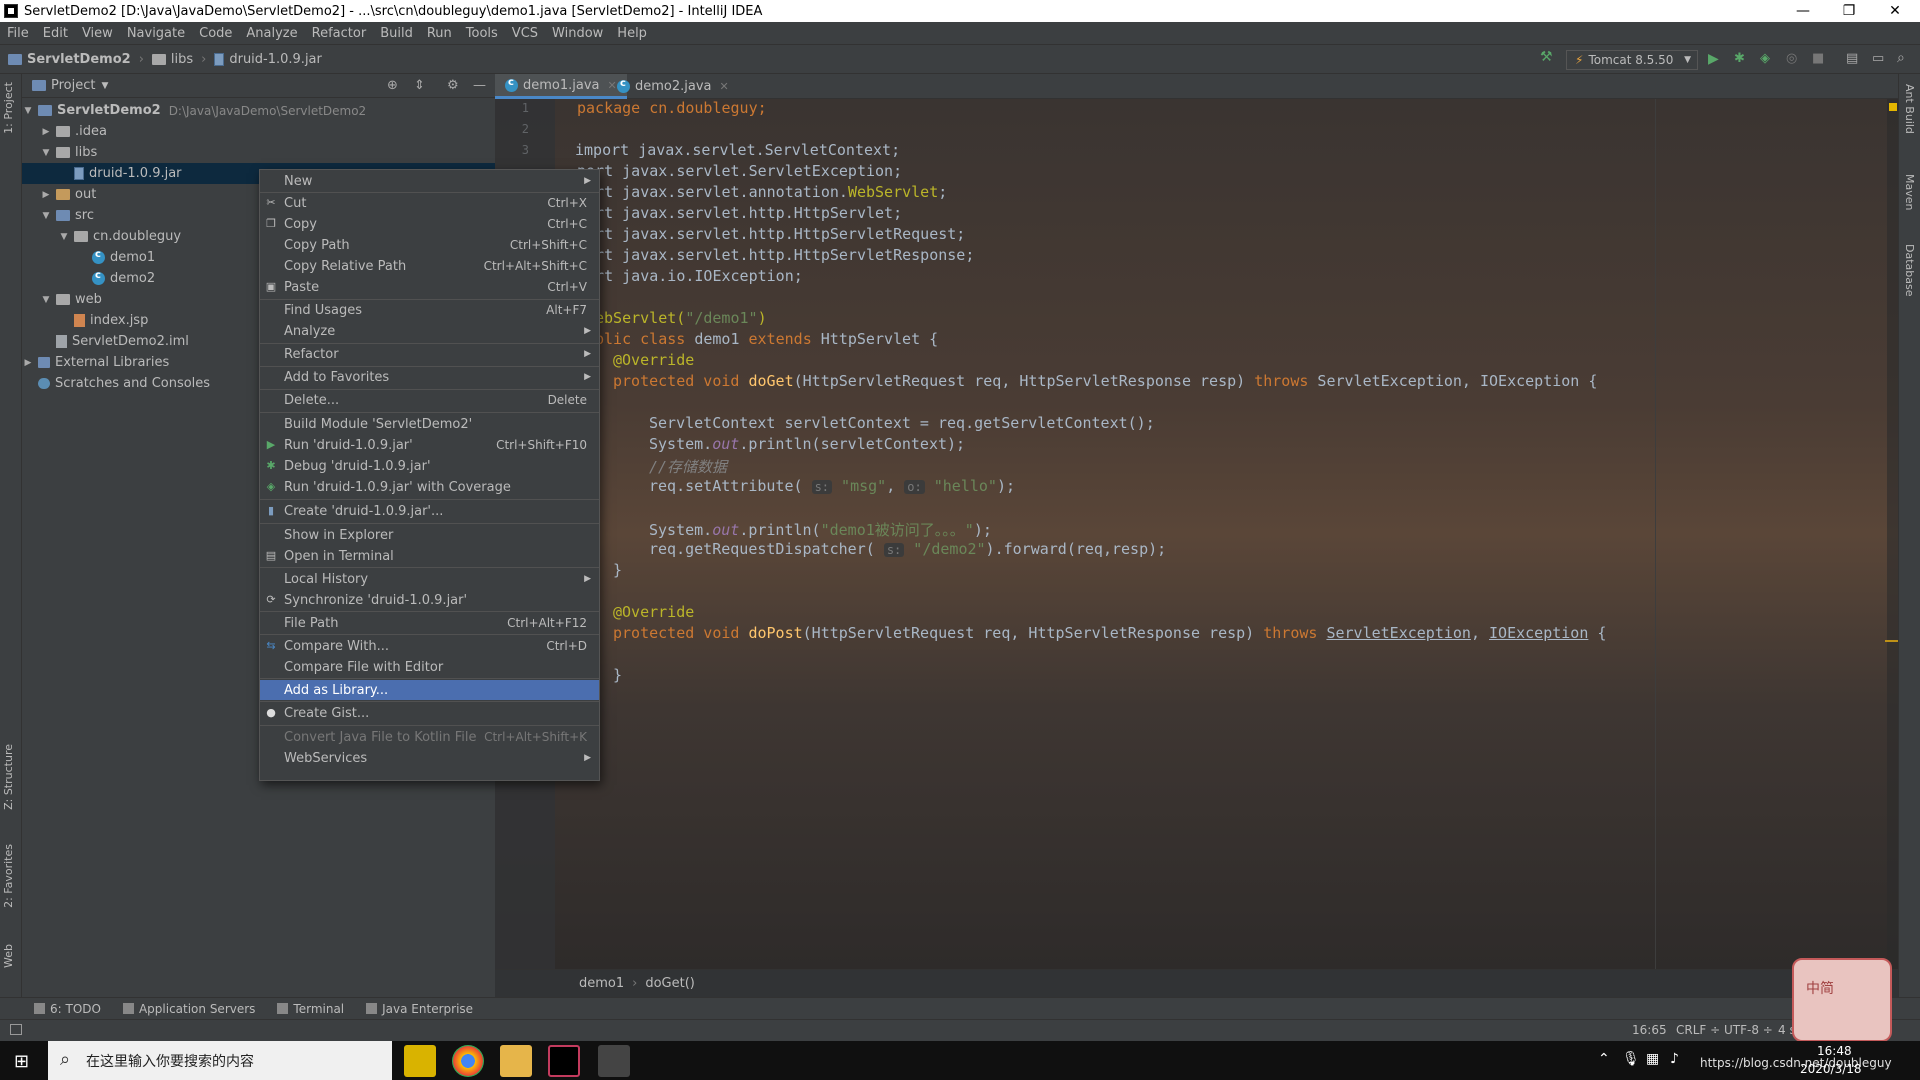 The image size is (1920, 1080). Describe the element at coordinates (429, 466) in the screenshot. I see `menu-item-debug: ✱ Debug 'druid-1.0.9.jar'` at that location.